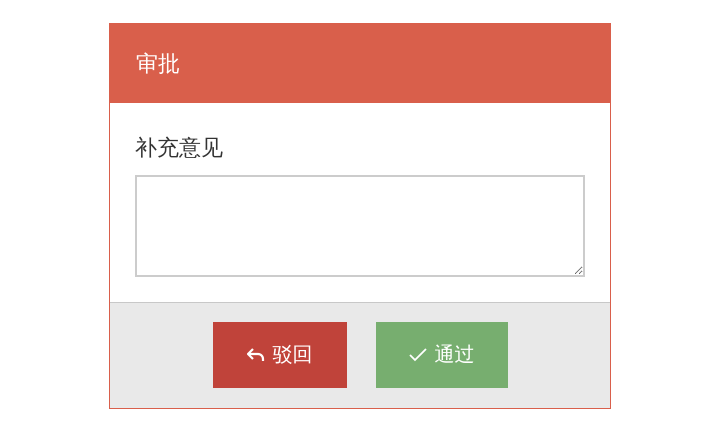  Describe the element at coordinates (255, 355) in the screenshot. I see `undo-arrow-icon` at that location.